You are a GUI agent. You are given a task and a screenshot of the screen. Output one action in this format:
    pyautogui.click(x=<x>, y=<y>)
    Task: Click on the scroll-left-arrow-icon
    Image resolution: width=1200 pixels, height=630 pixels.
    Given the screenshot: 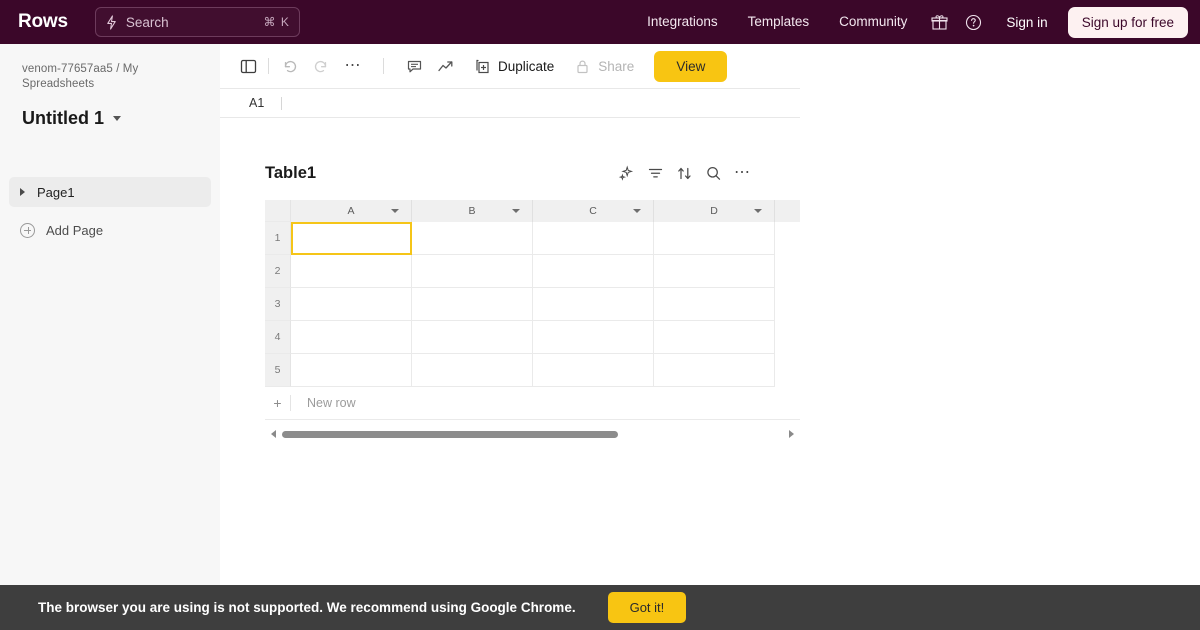 What is the action you would take?
    pyautogui.click(x=273, y=434)
    